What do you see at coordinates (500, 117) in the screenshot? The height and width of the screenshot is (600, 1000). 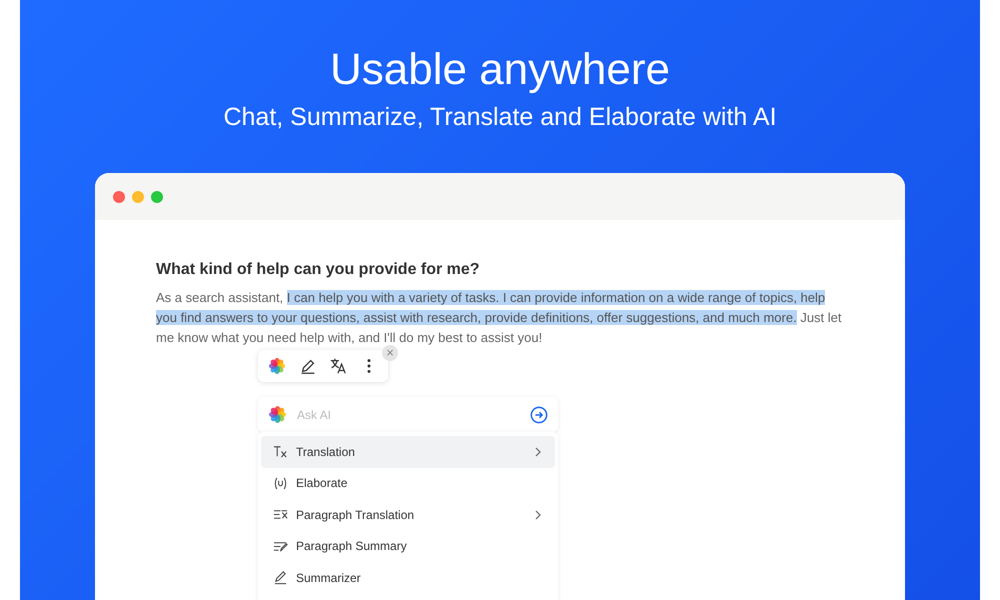 I see `hero-subtitle: Chat, Summarize, Translate and Elaborate with AI` at bounding box center [500, 117].